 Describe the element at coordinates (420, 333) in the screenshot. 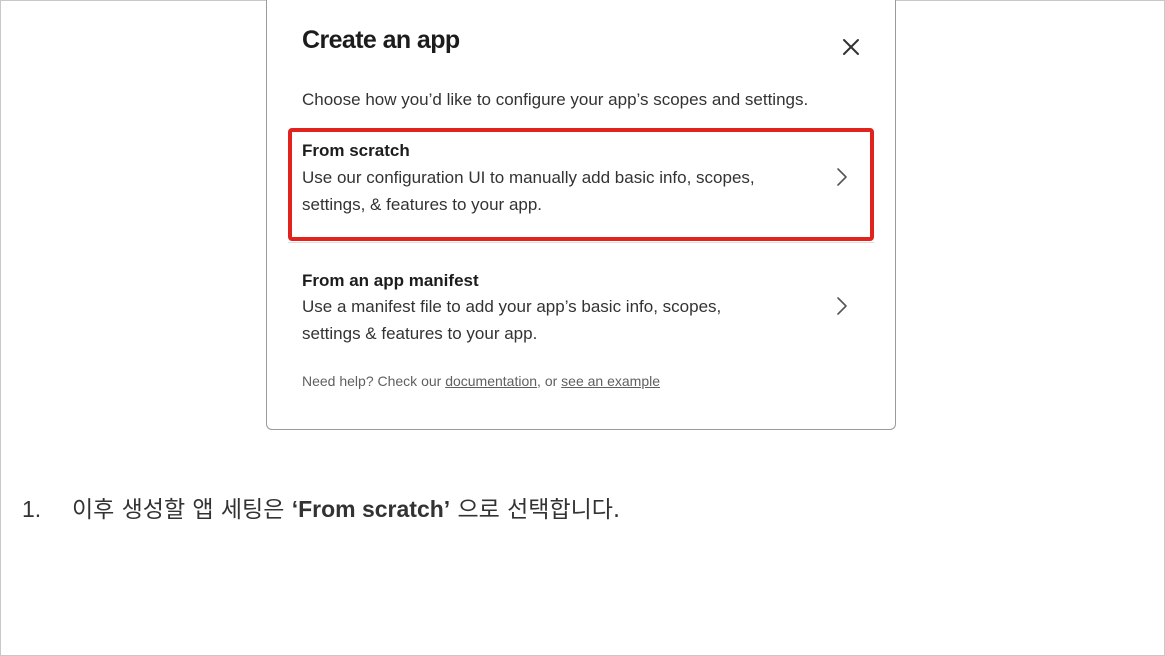

I see `option-description-line: settings & features to your app.` at that location.